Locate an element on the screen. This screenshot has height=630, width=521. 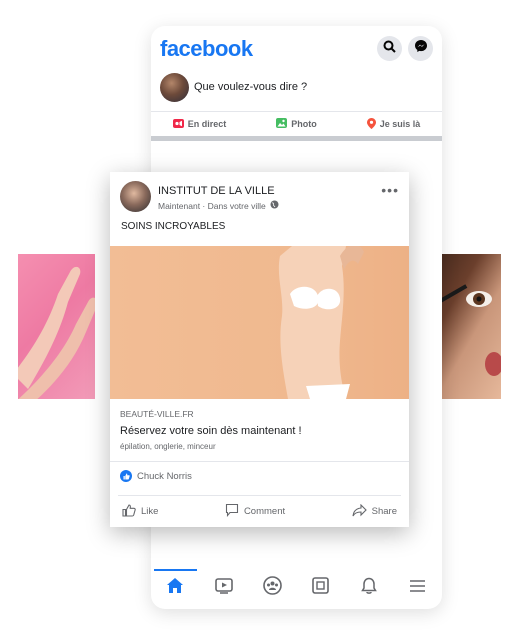
photo-button: Photo is located at coordinates (296, 124).